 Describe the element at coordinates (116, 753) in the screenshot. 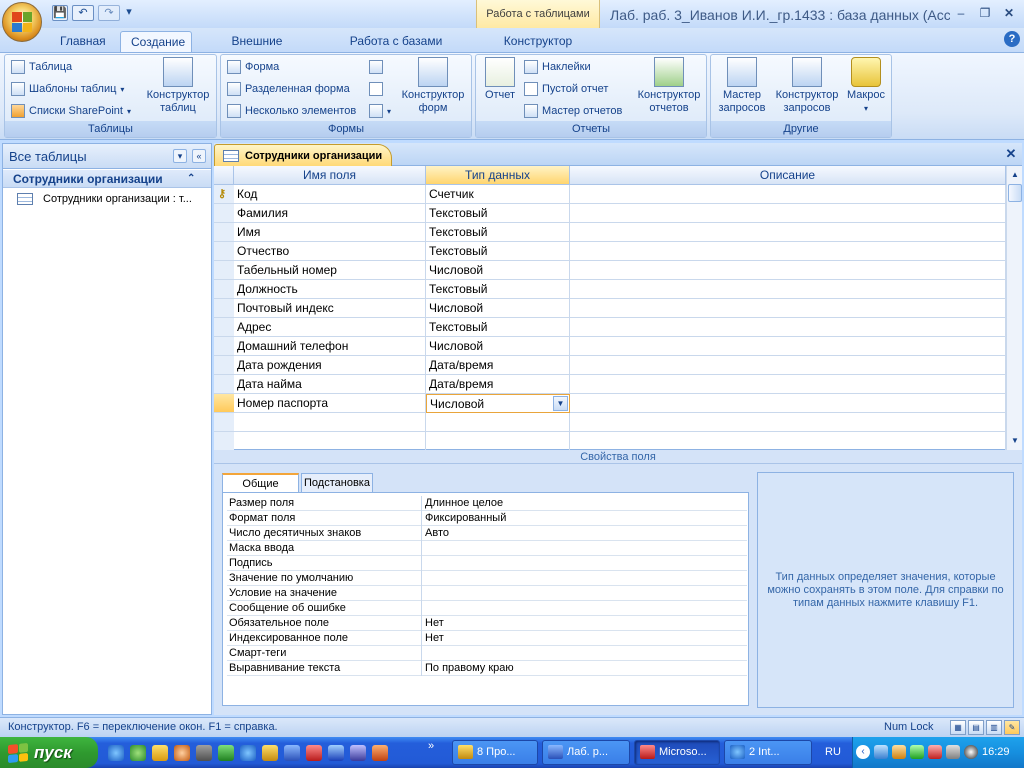

I see `ie-icon` at that location.